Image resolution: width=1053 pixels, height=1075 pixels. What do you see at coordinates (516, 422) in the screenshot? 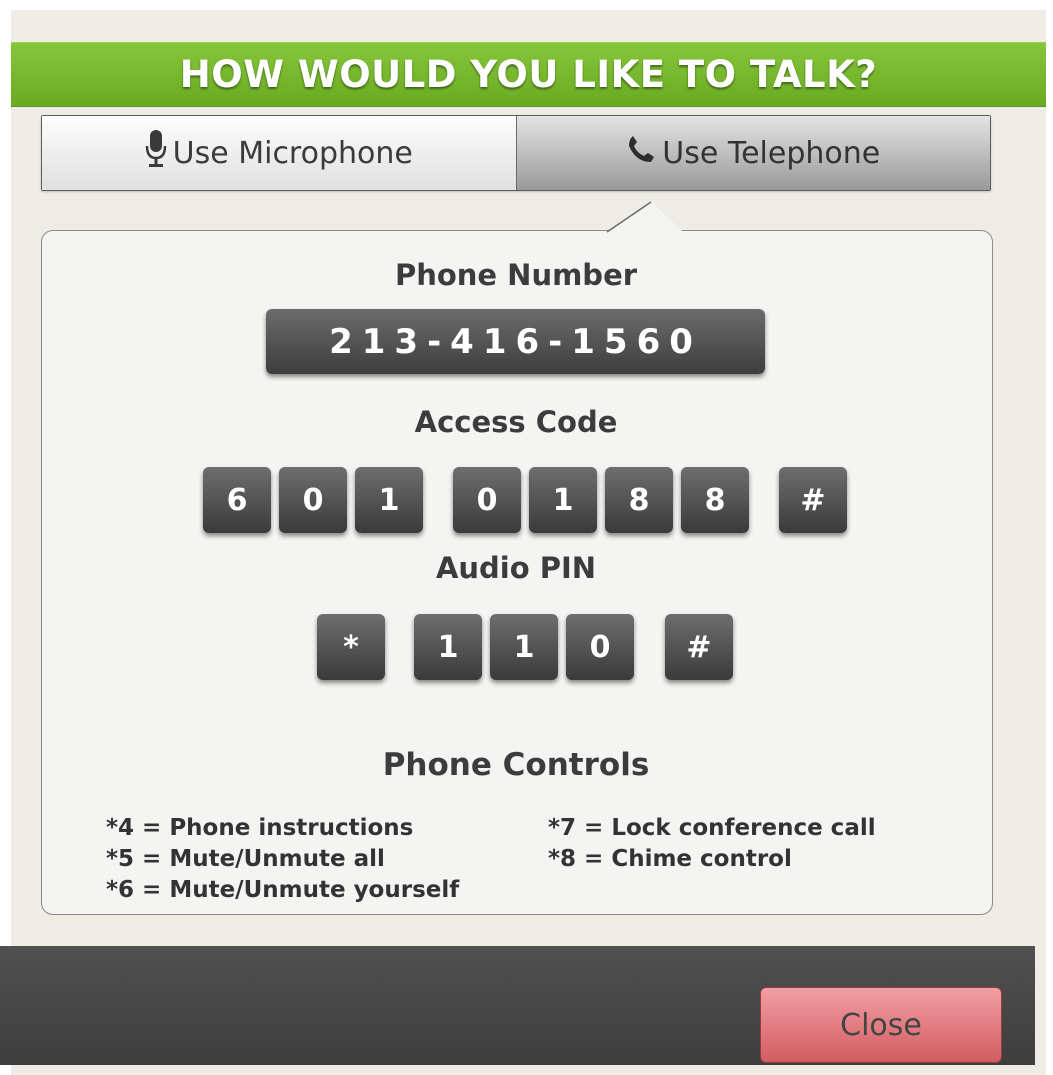
I see `access-code-label: Access Code` at bounding box center [516, 422].